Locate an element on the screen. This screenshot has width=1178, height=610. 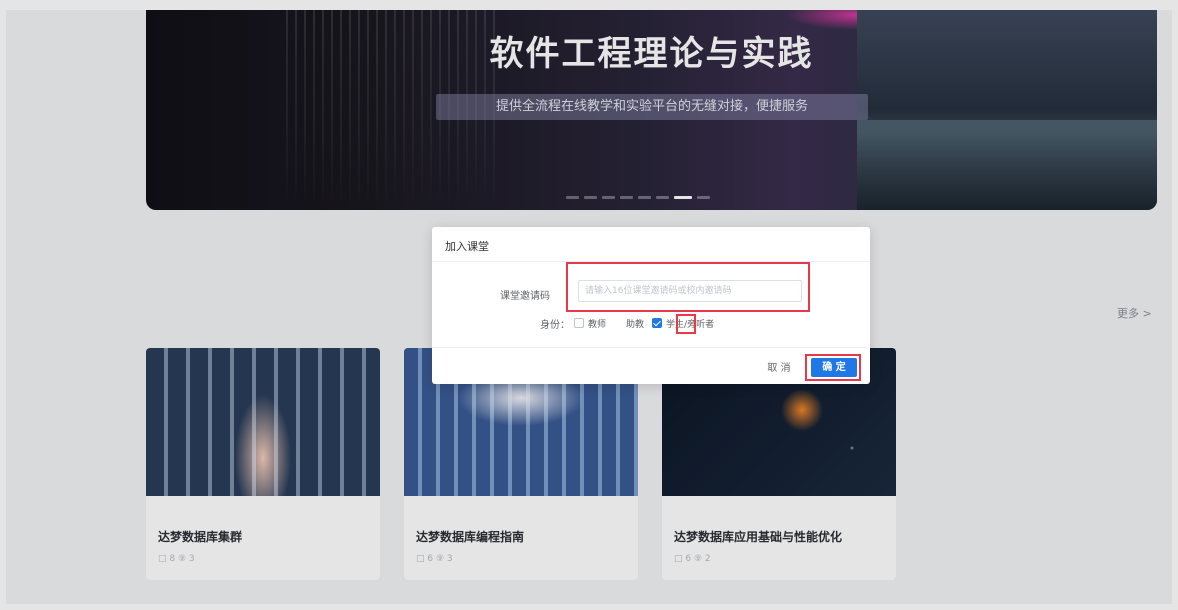
identity-label: 身份： is located at coordinates (555, 325).